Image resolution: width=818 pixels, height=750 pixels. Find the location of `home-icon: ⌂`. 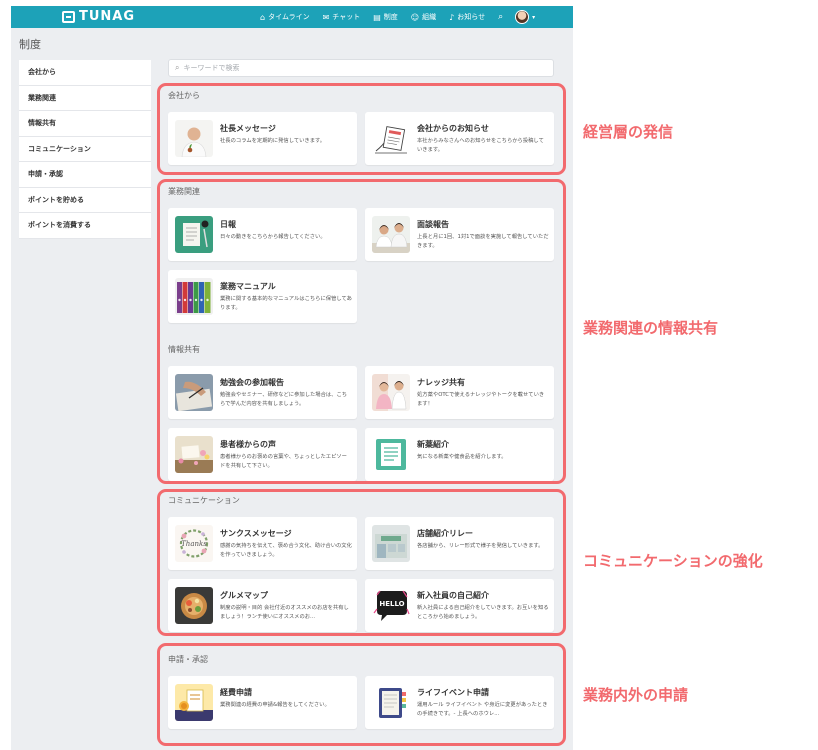

home-icon: ⌂ is located at coordinates (263, 17).